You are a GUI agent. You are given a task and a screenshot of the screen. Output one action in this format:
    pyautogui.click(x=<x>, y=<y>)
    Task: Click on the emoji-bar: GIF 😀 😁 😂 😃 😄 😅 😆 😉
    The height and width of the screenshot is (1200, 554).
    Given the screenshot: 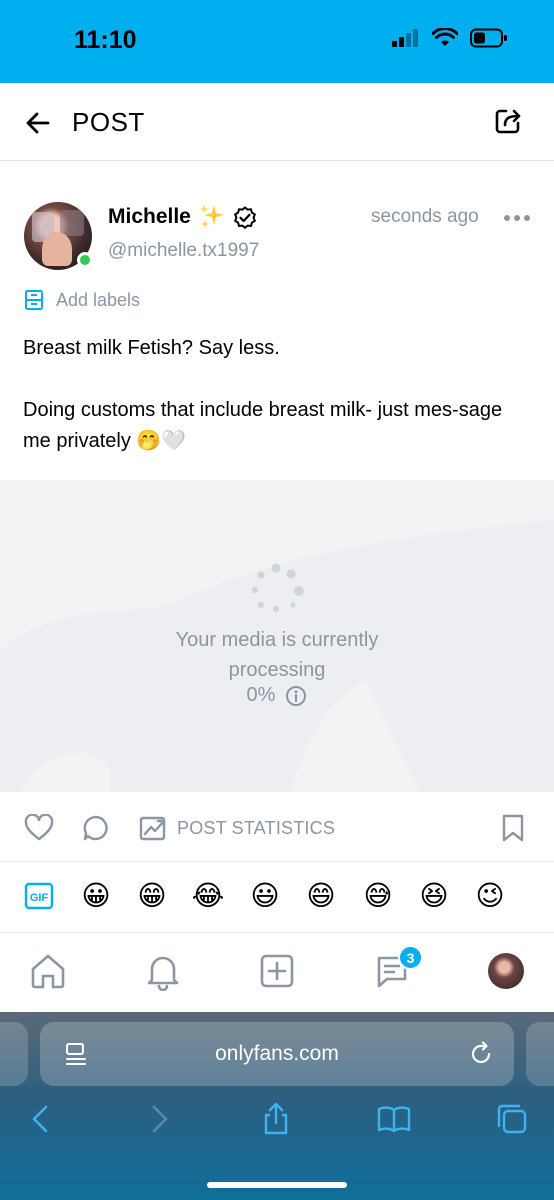 What is the action you would take?
    pyautogui.click(x=277, y=897)
    